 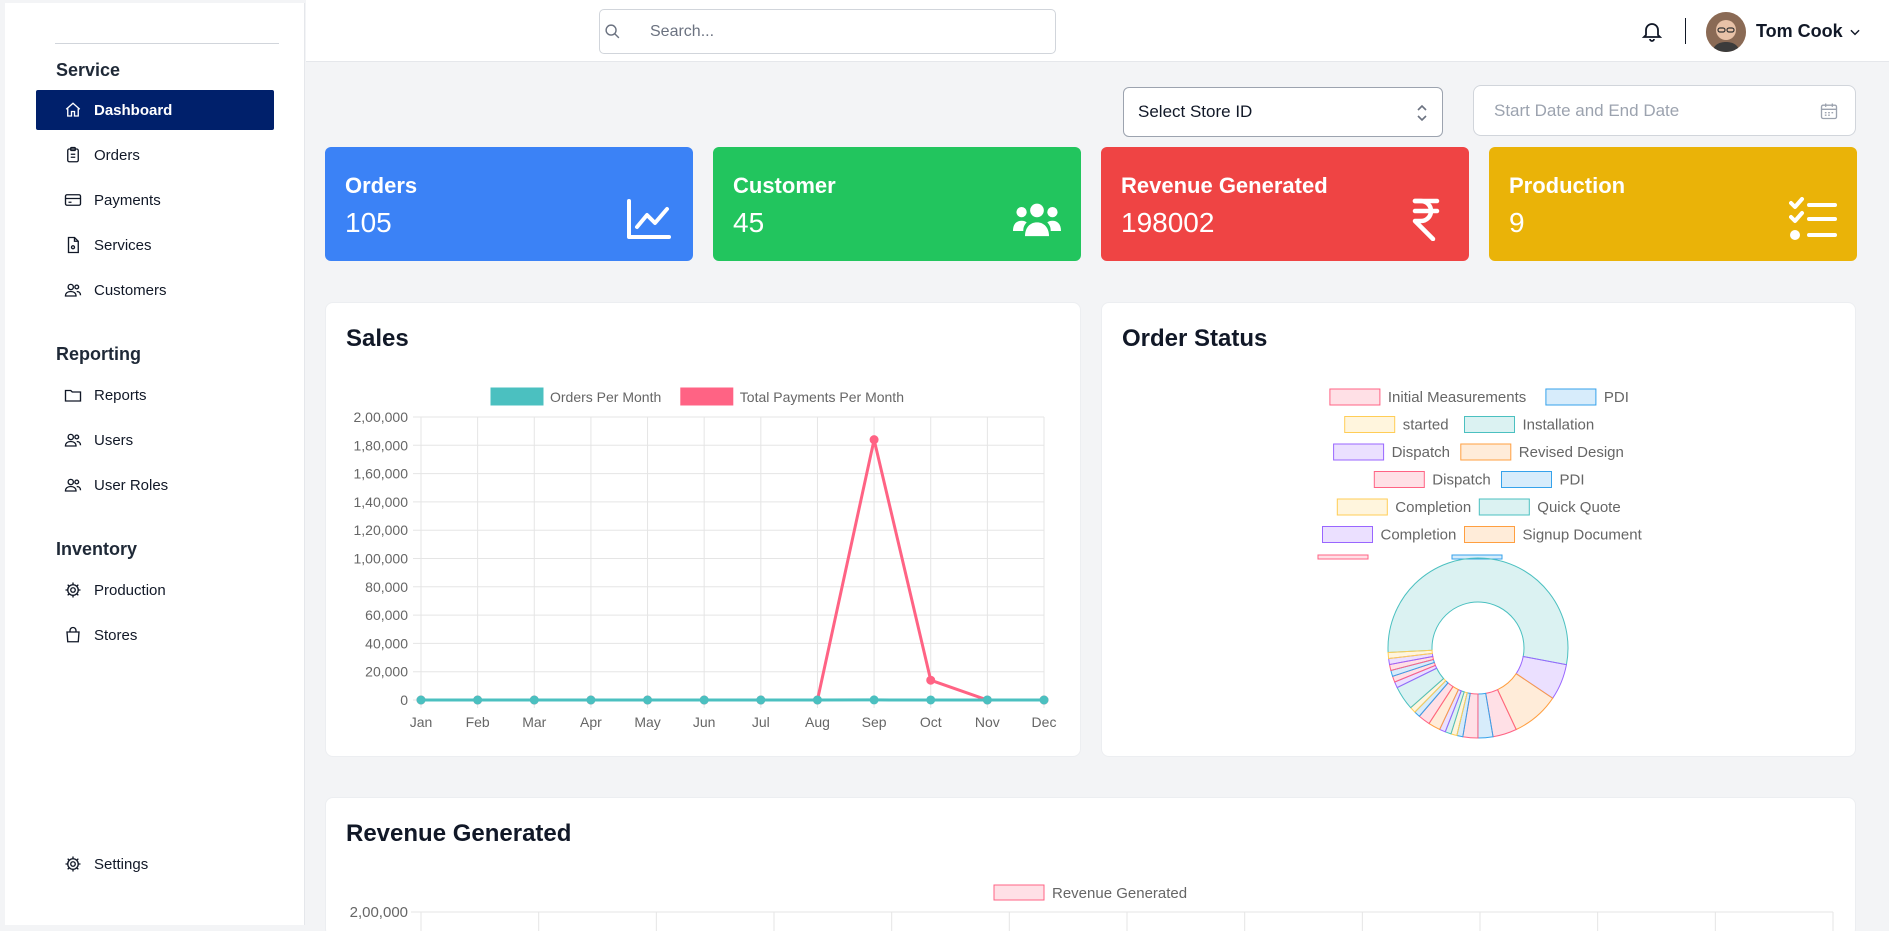 I want to click on legend-label: Orders Per Month, so click(x=605, y=397).